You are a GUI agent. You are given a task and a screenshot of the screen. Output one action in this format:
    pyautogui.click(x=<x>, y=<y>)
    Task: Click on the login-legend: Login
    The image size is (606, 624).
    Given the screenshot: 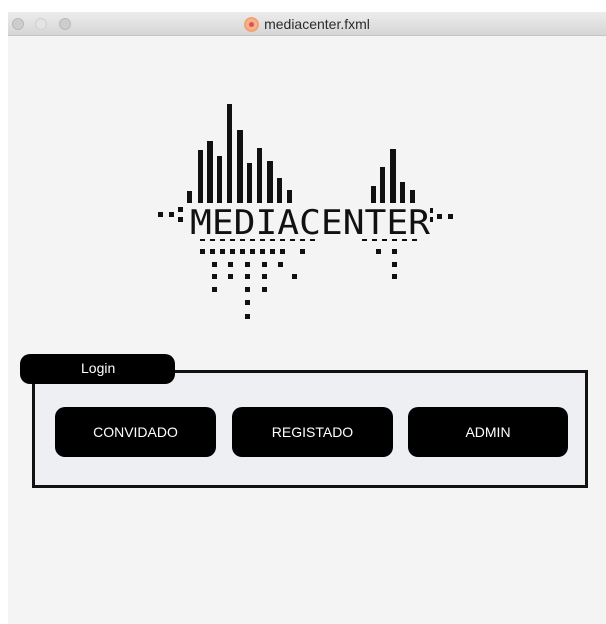 What is the action you would take?
    pyautogui.click(x=97, y=369)
    